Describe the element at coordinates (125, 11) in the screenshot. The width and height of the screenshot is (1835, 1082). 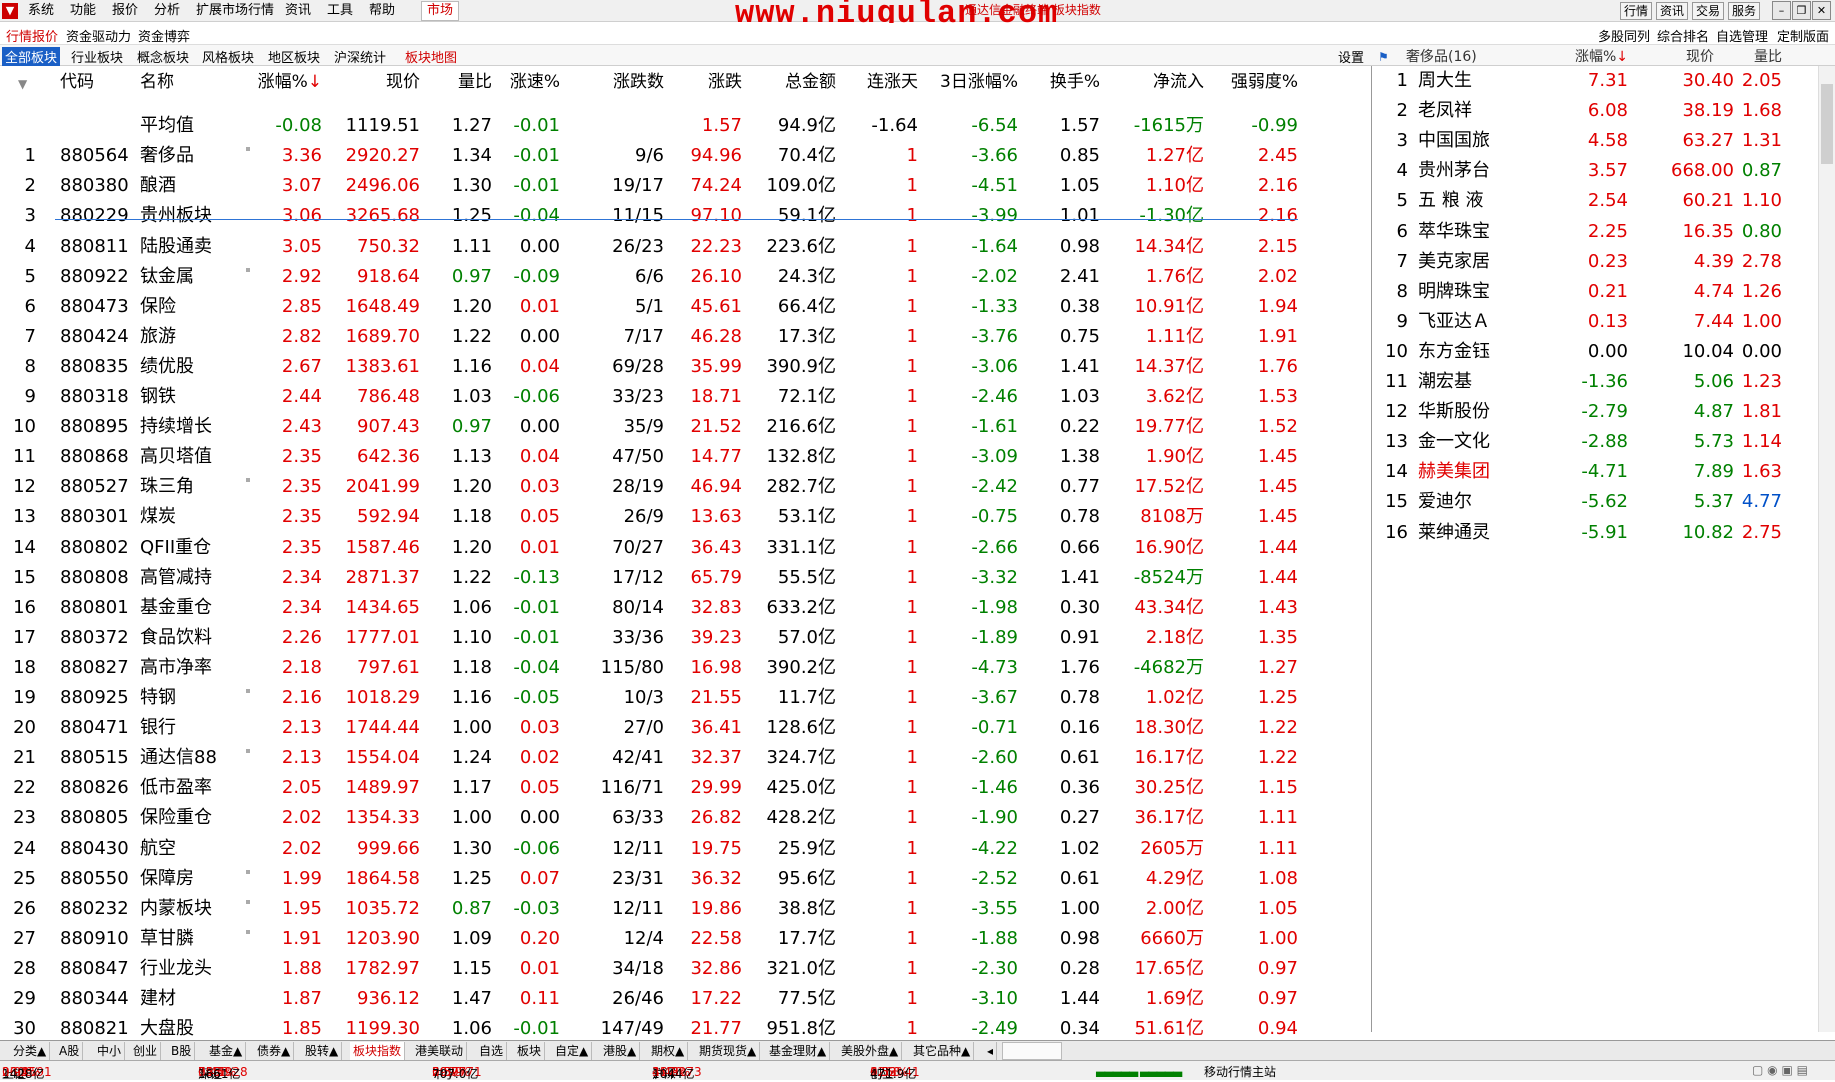
I see `menu-quote: 报价` at that location.